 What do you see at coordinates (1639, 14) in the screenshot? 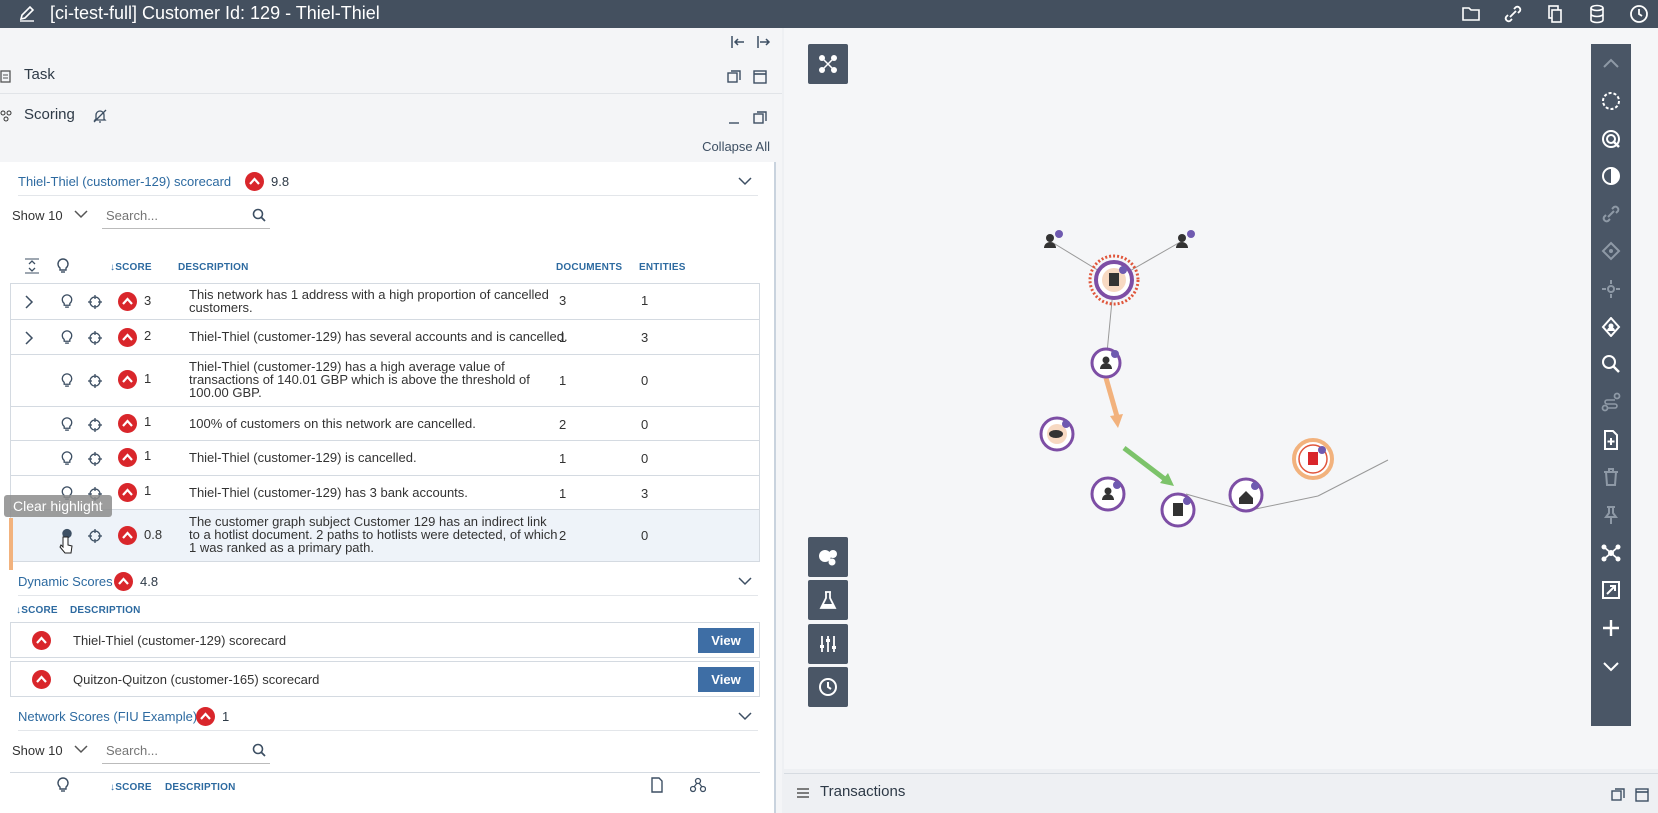
I see `clock-icon` at bounding box center [1639, 14].